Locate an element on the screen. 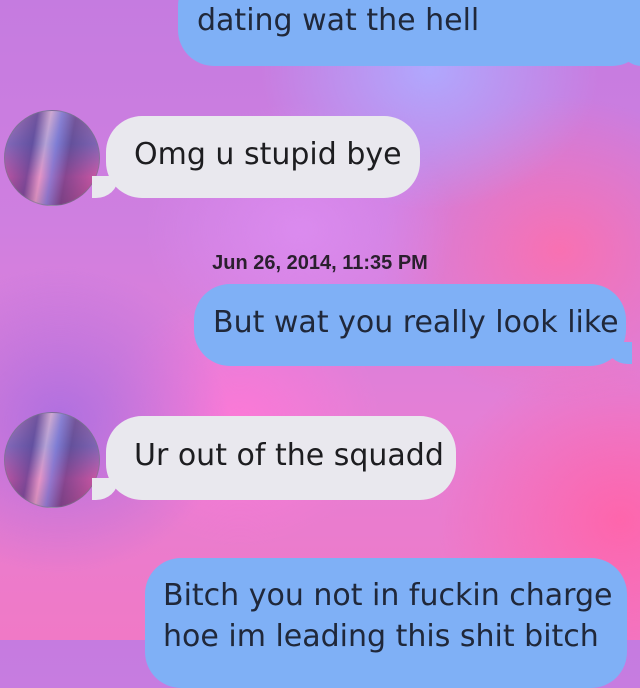 This screenshot has width=640, height=688. message-text: Omg u stupid bye is located at coordinates (268, 154).